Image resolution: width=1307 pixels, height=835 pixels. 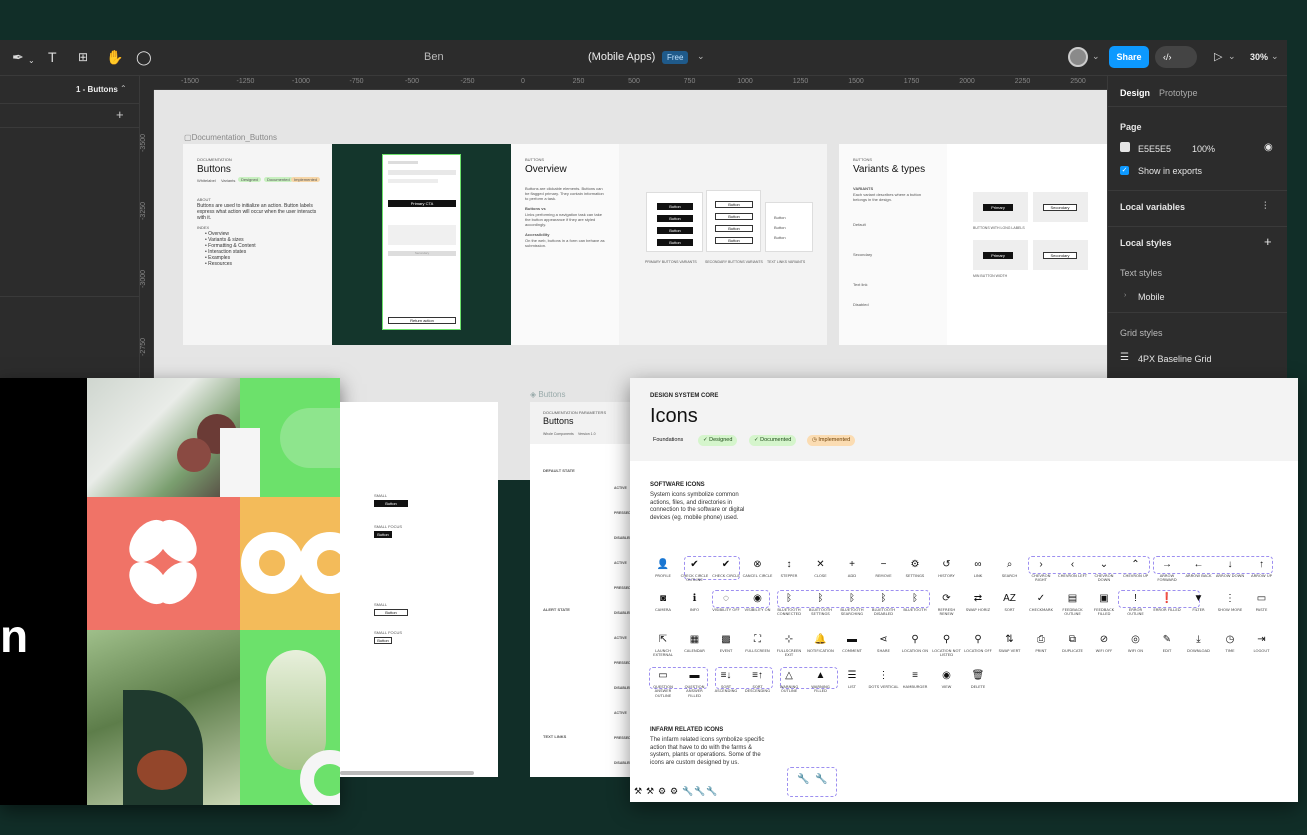 What do you see at coordinates (621, 57) in the screenshot?
I see `file-title: (Mobile Apps)` at bounding box center [621, 57].